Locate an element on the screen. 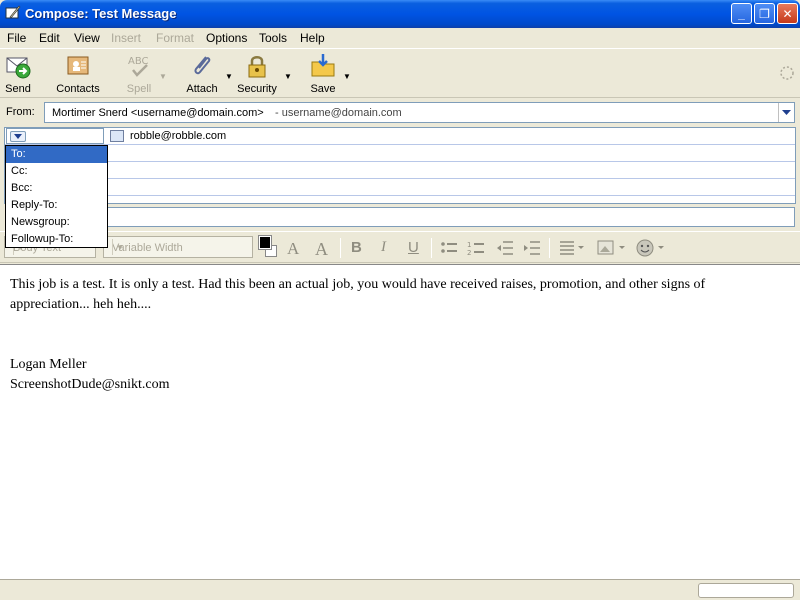 This screenshot has height=600, width=800. smaller-font-icon: A is located at coordinates (293, 249).